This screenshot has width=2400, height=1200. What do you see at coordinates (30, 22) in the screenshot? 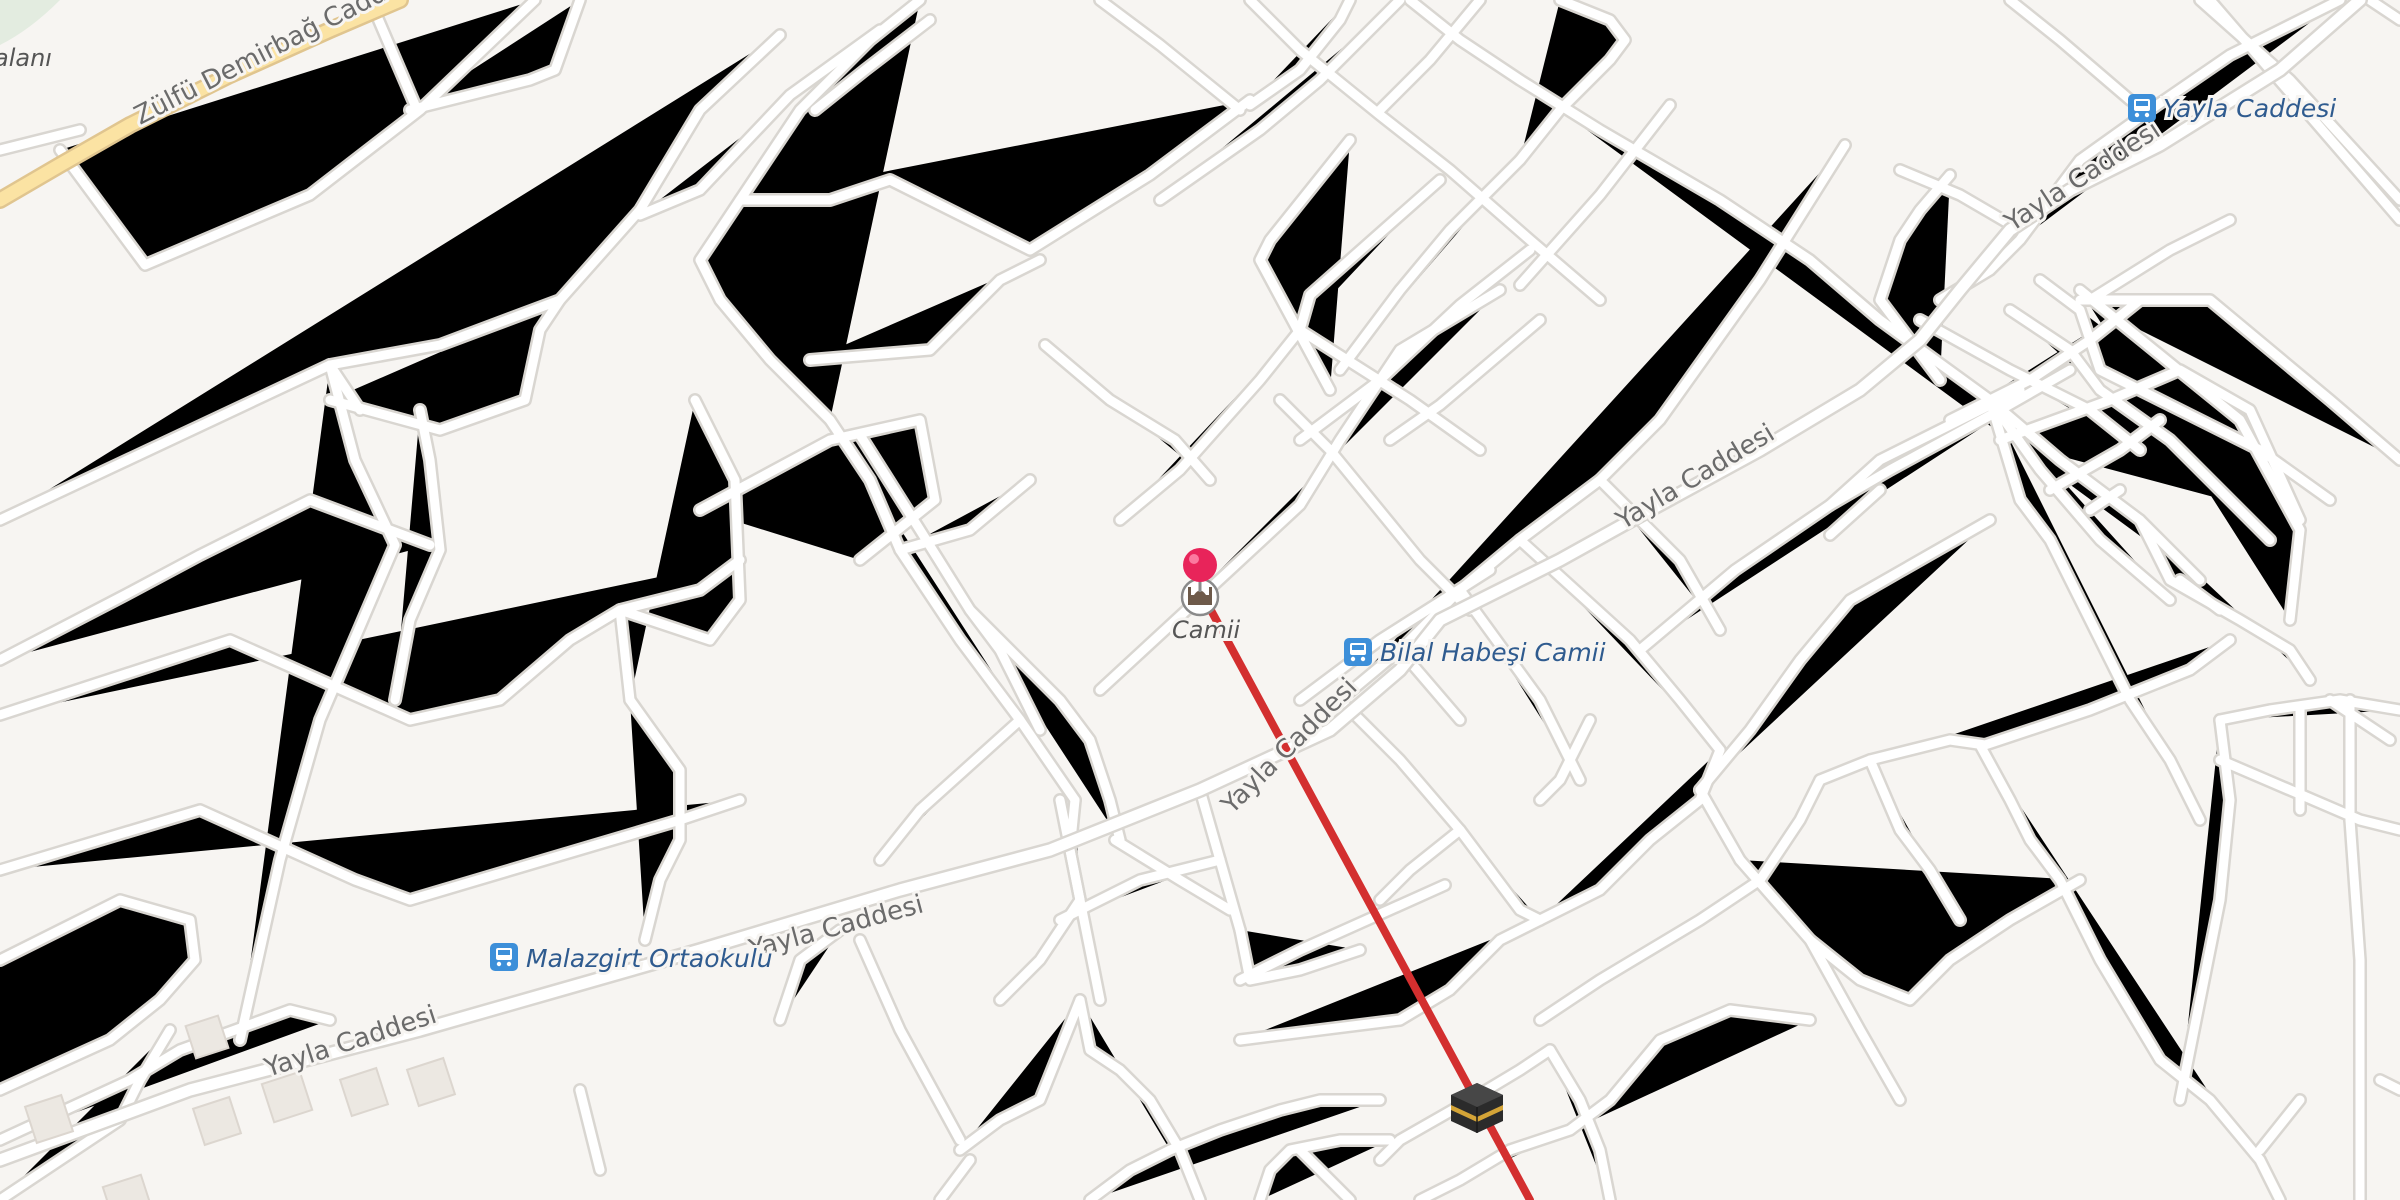
I see `green-area` at bounding box center [30, 22].